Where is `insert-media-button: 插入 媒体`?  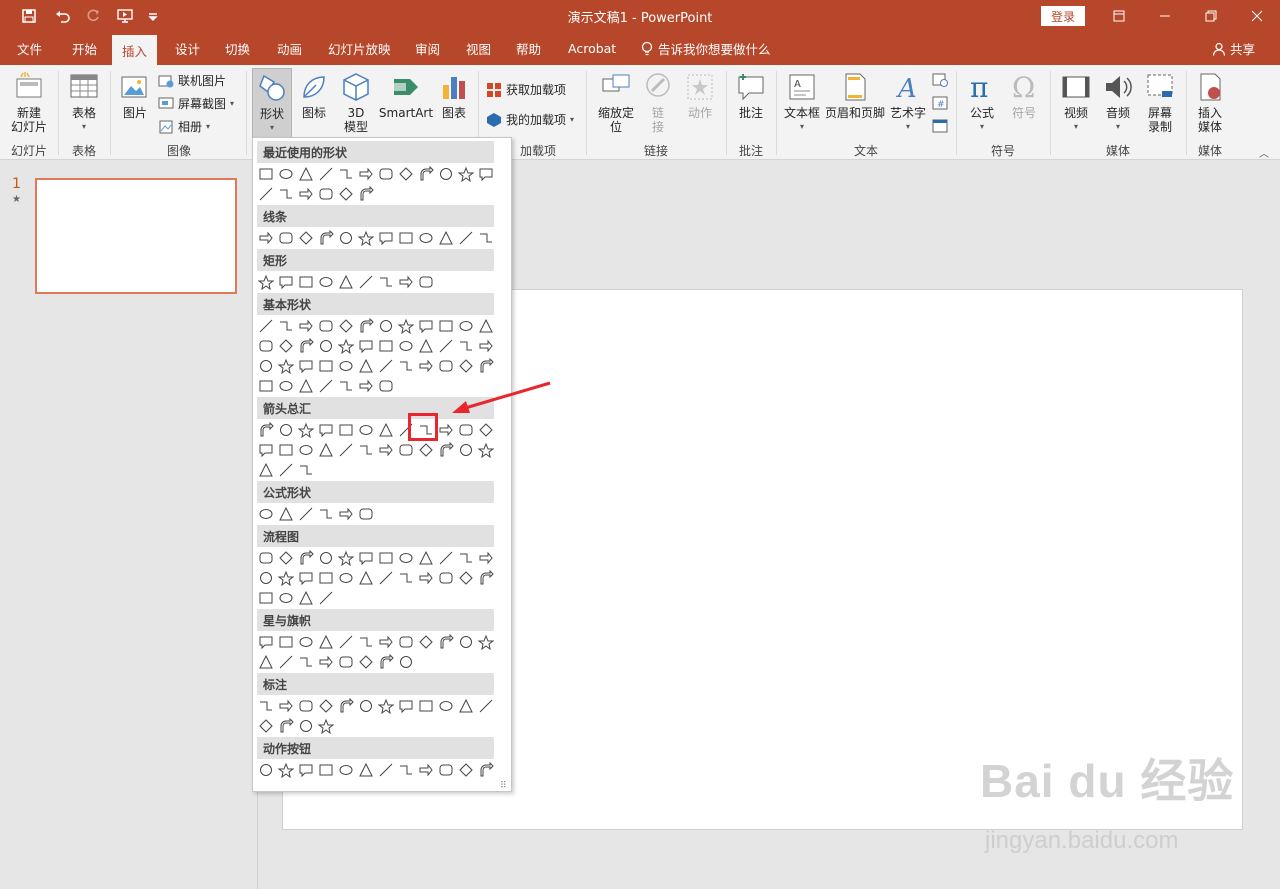
insert-media-button: 插入 媒体 is located at coordinates (1210, 102).